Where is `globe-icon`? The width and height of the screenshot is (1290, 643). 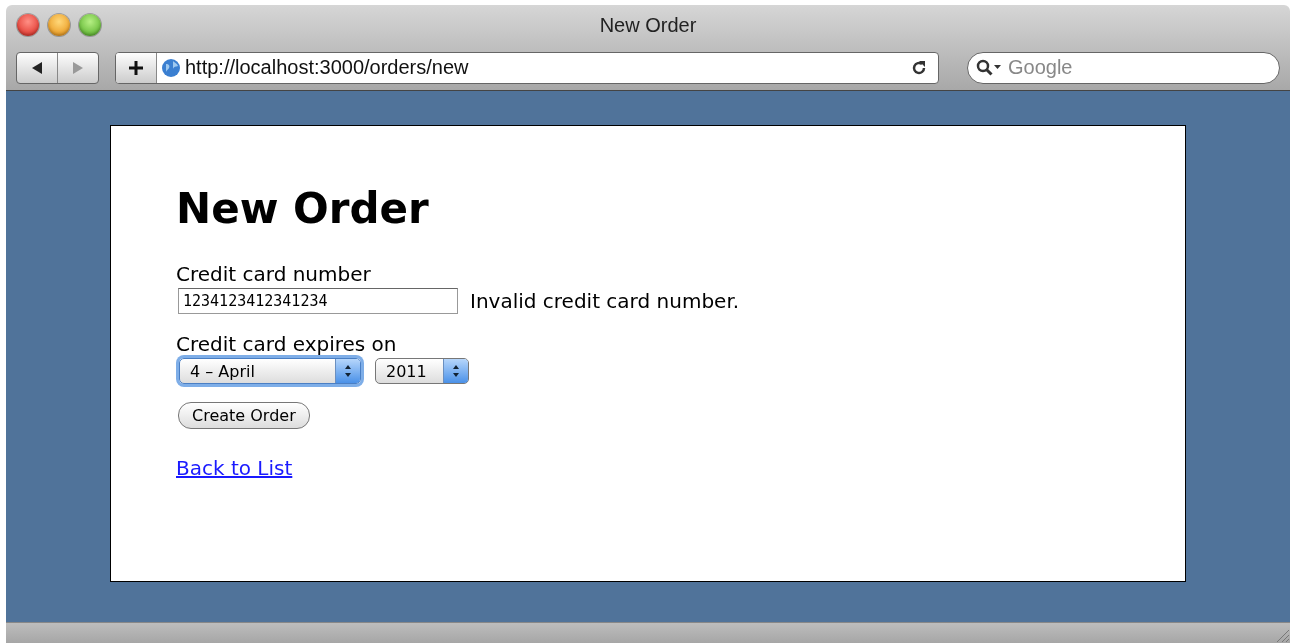 globe-icon is located at coordinates (171, 67).